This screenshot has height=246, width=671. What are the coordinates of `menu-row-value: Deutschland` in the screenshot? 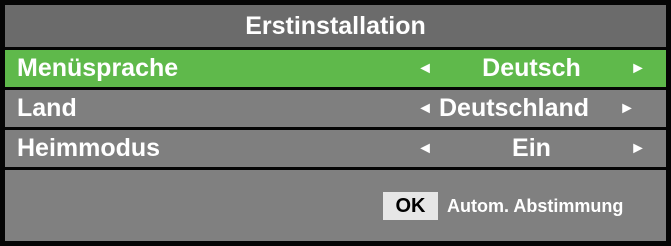 It's located at (514, 108).